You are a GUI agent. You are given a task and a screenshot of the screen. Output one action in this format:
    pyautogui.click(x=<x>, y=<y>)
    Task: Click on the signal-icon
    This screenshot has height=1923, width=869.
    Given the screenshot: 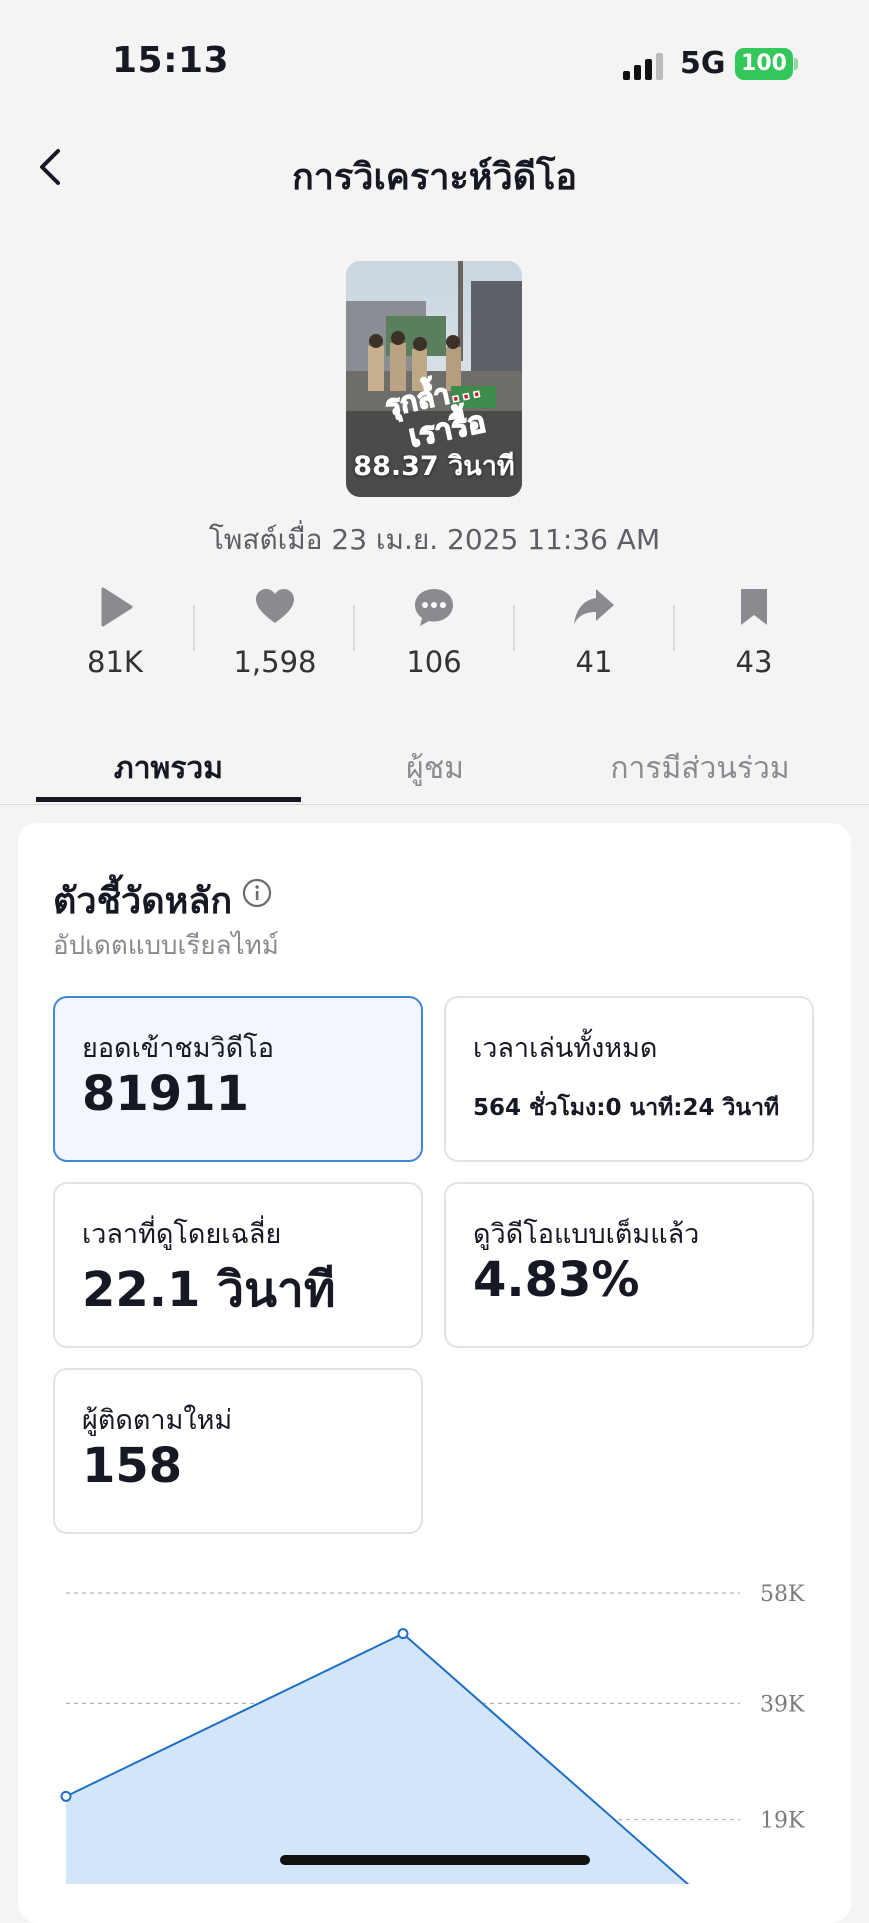 What is the action you would take?
    pyautogui.click(x=644, y=66)
    